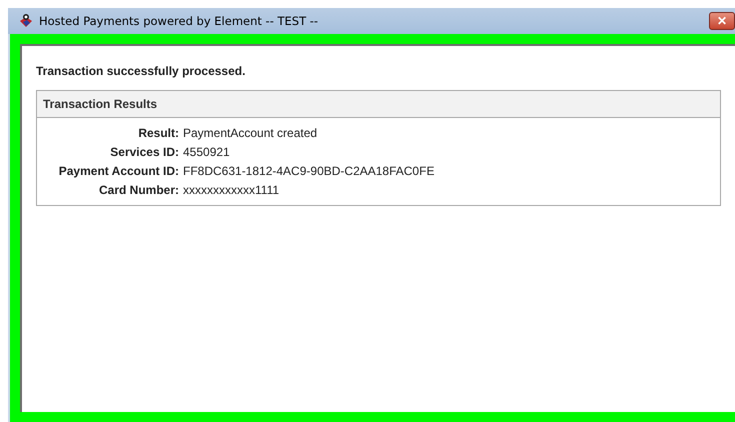 This screenshot has width=735, height=422. What do you see at coordinates (118, 171) in the screenshot?
I see `field-label: Payment Account ID:` at bounding box center [118, 171].